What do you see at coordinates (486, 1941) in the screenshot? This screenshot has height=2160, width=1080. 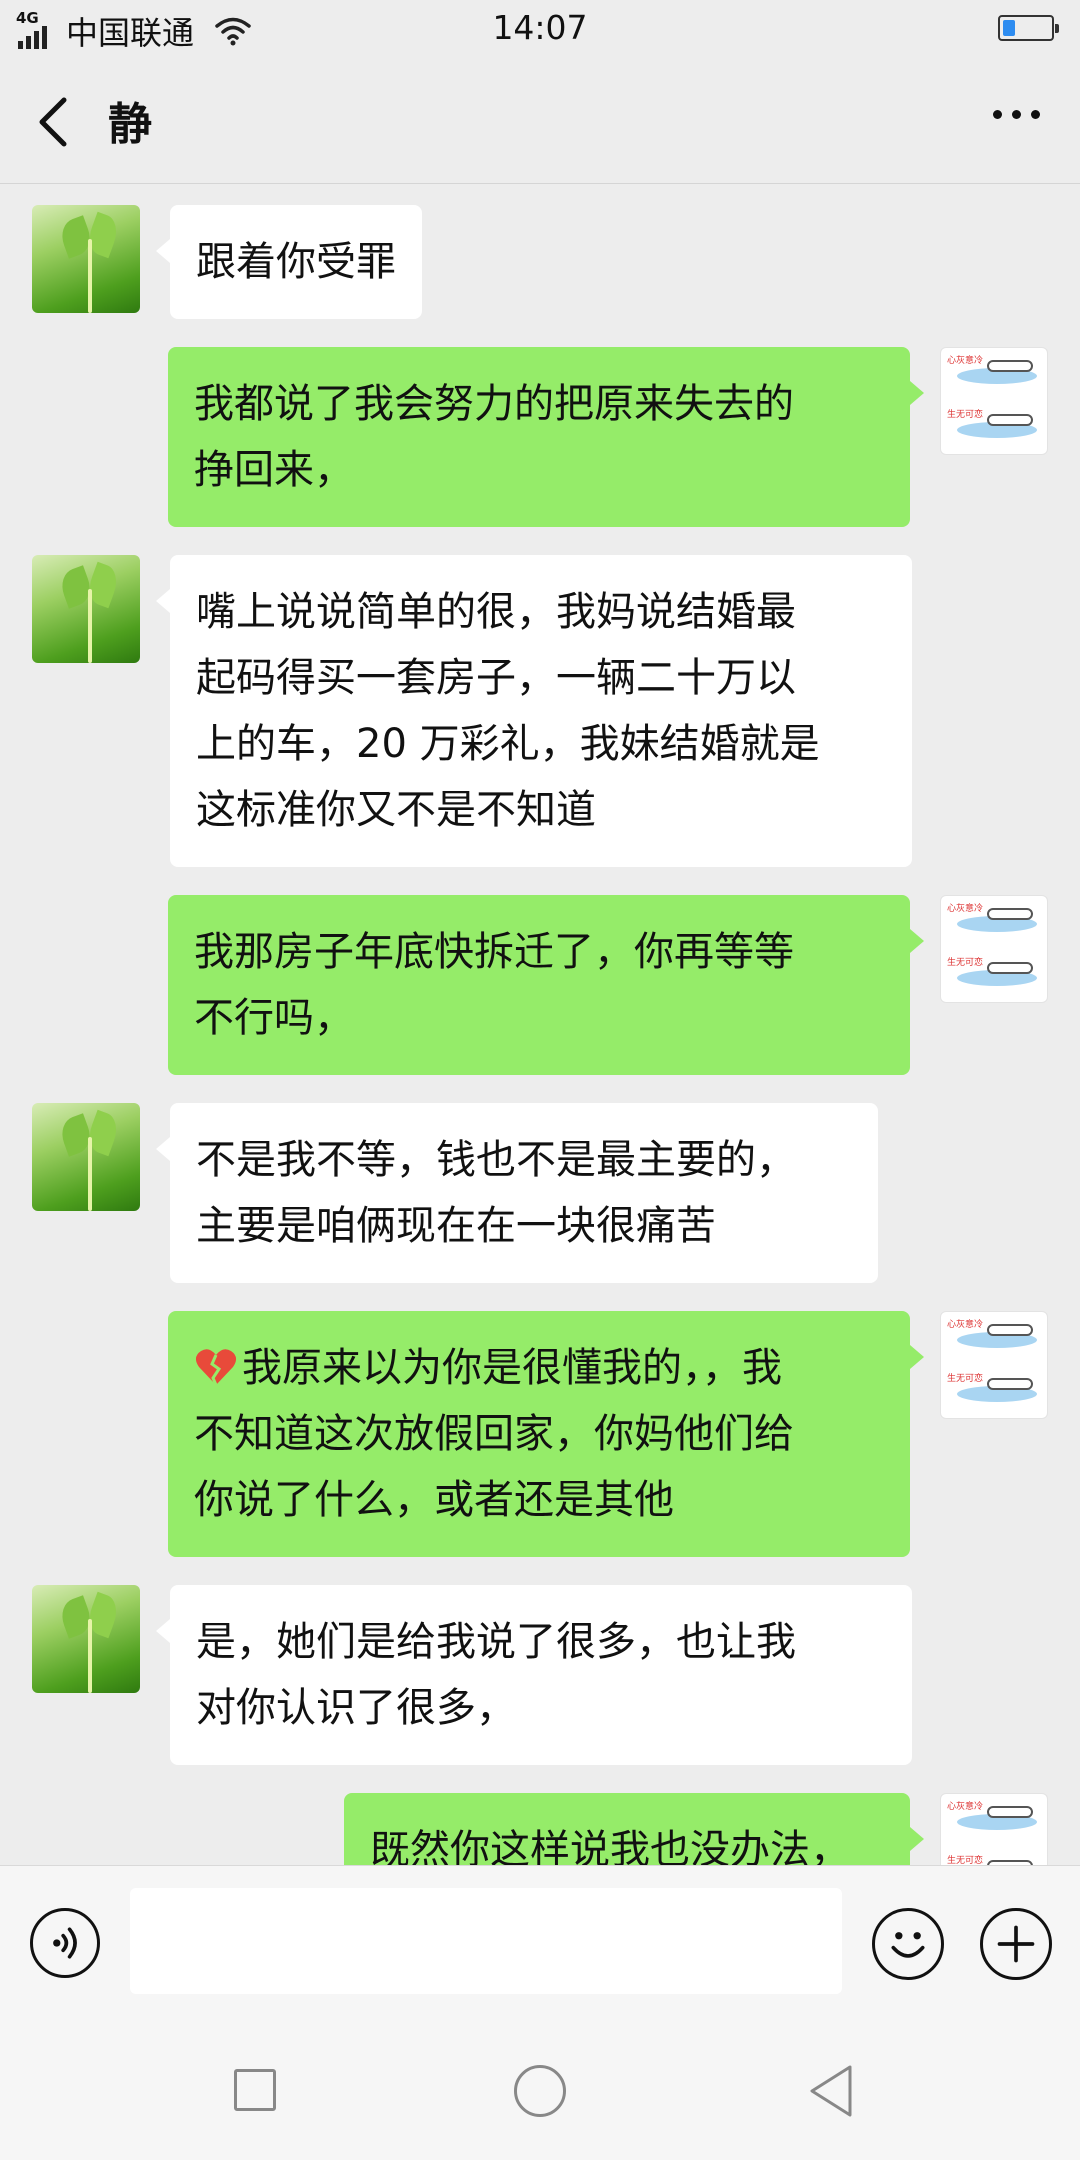 I see `message-input` at bounding box center [486, 1941].